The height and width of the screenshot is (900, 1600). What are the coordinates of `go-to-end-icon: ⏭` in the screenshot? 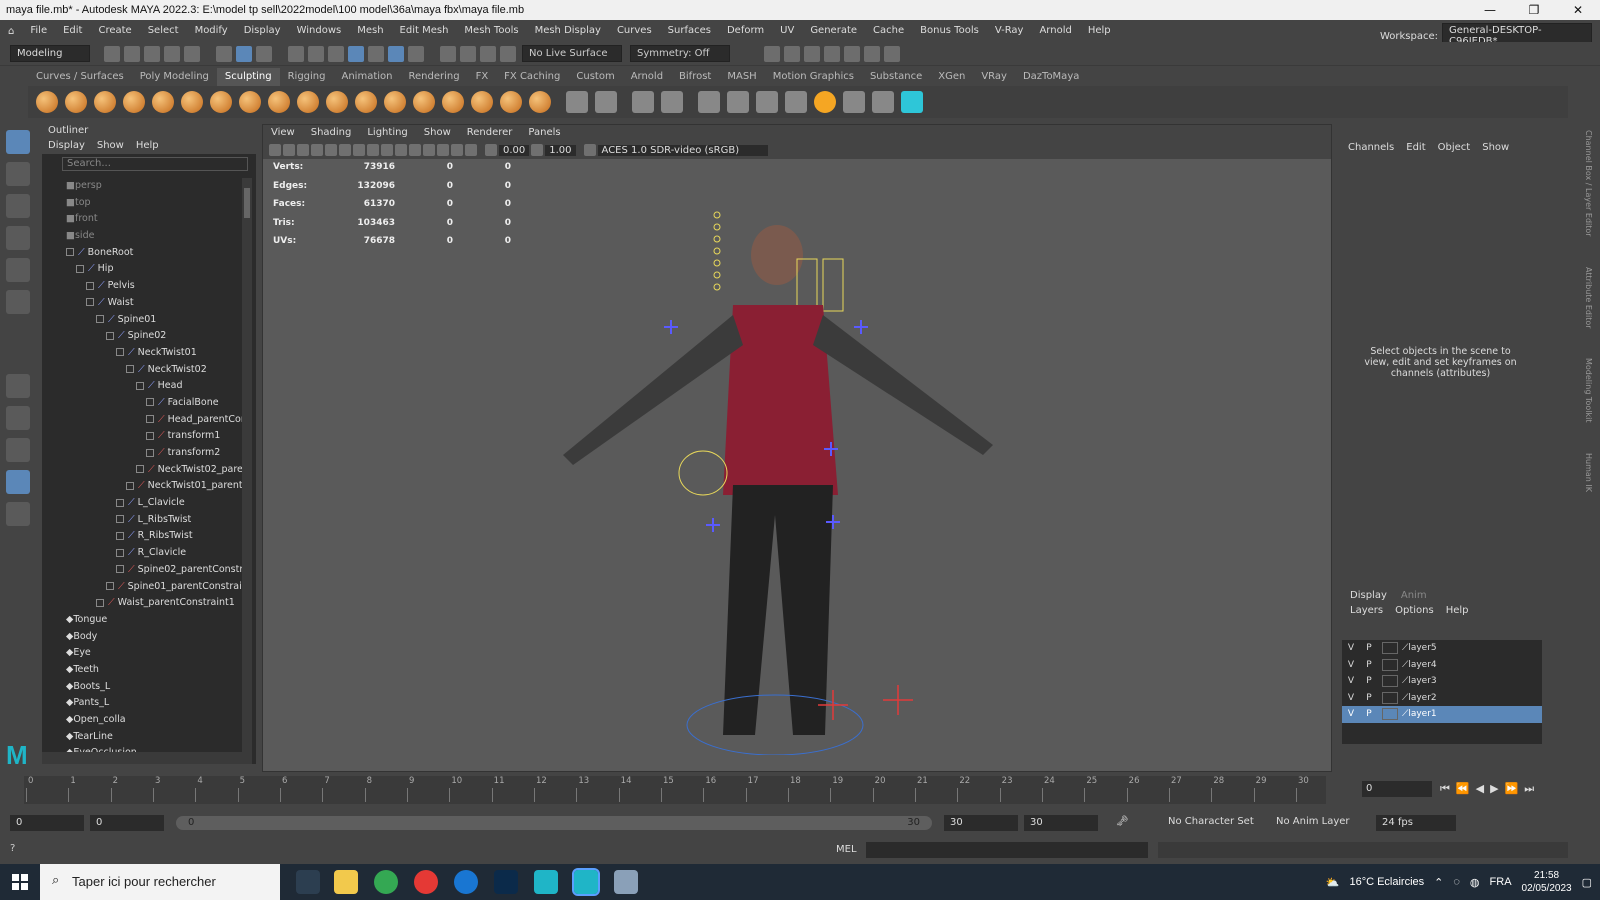 It's located at (1529, 789).